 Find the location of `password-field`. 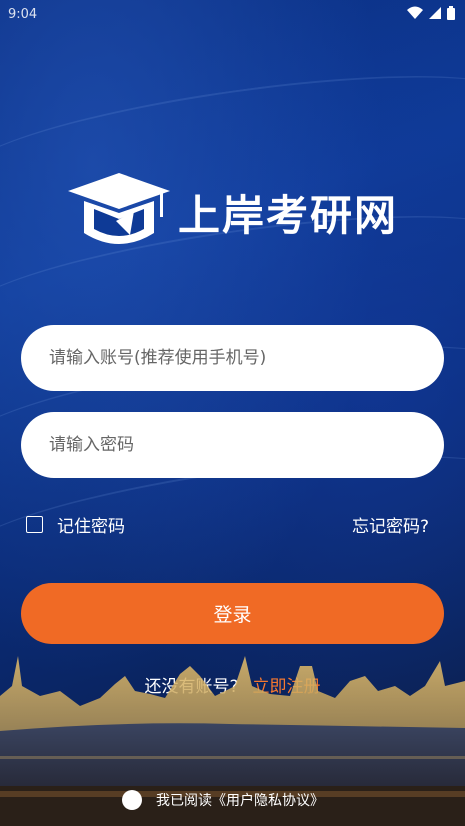

password-field is located at coordinates (232, 445).